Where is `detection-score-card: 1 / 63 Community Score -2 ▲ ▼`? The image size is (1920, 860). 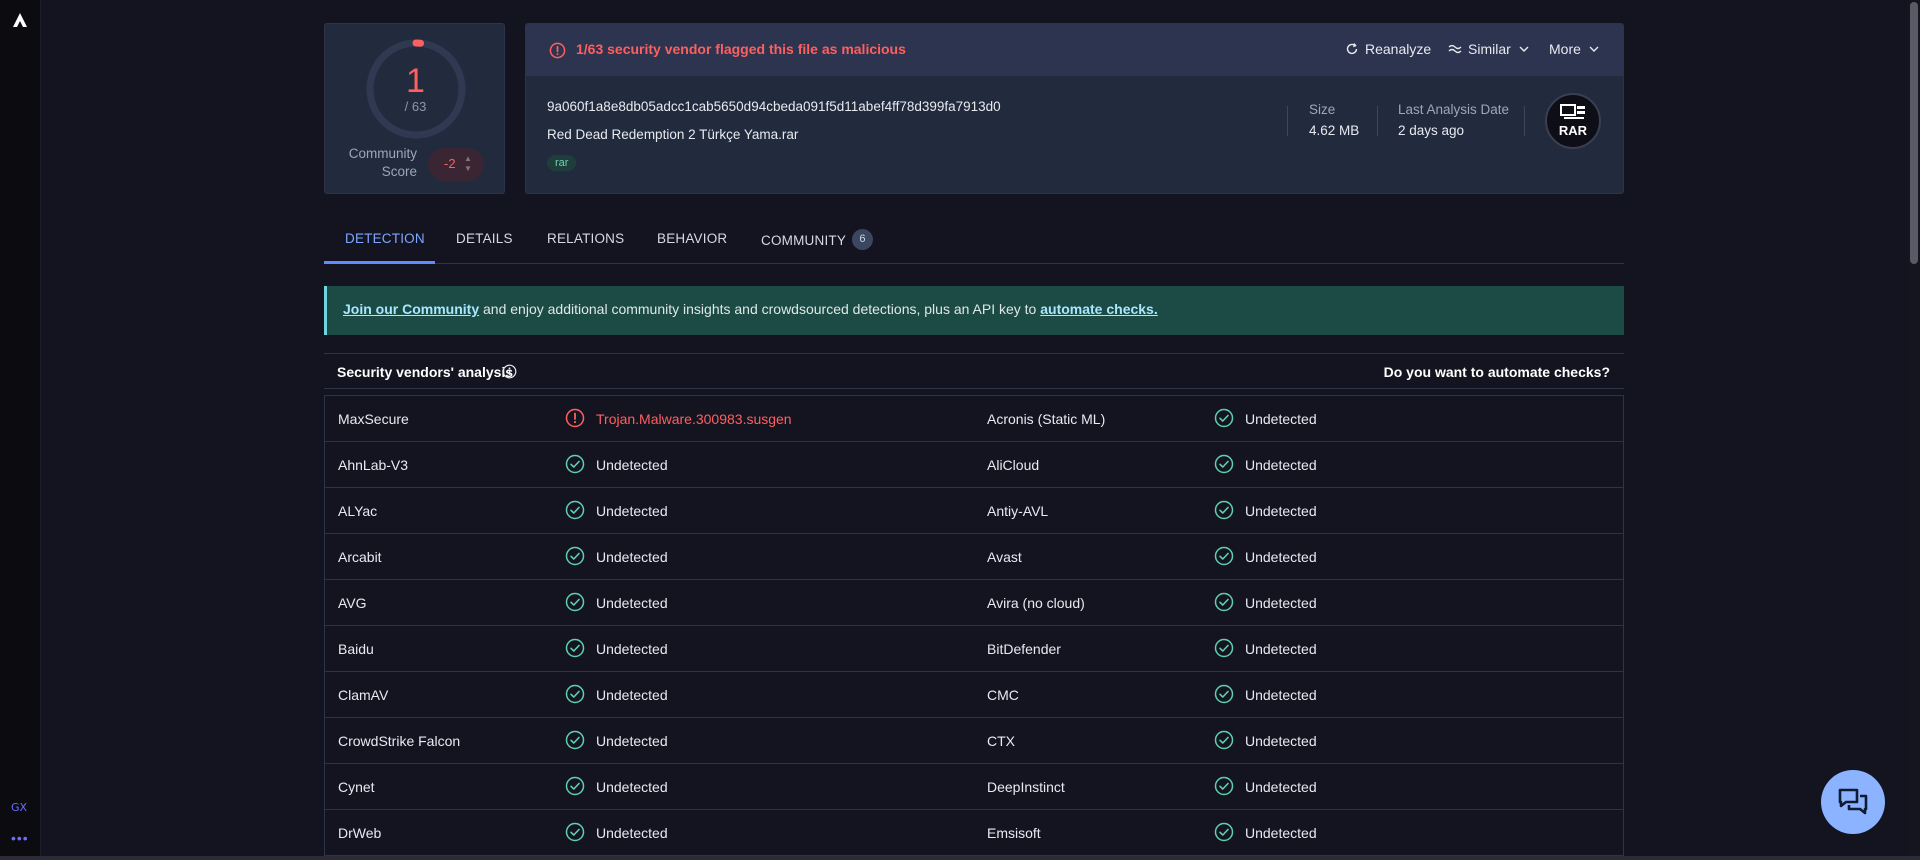 detection-score-card: 1 / 63 Community Score -2 ▲ ▼ is located at coordinates (414, 108).